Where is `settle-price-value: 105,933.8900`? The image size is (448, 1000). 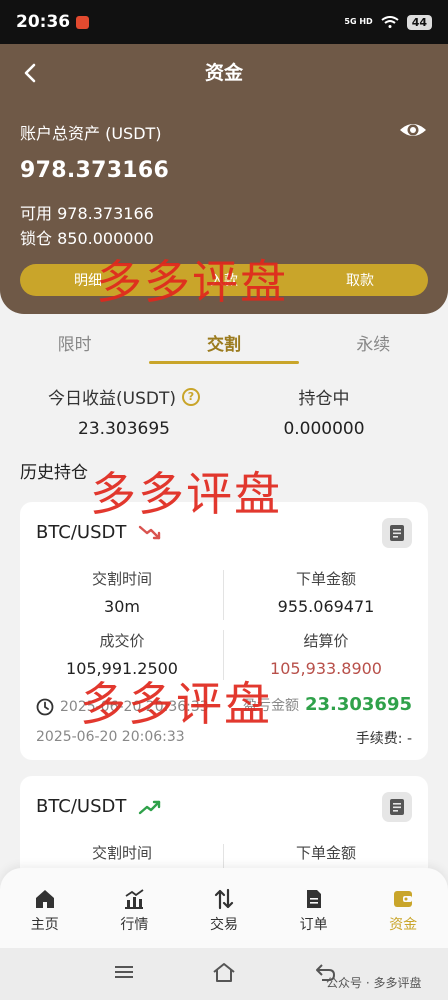 settle-price-value: 105,933.8900 is located at coordinates (326, 668).